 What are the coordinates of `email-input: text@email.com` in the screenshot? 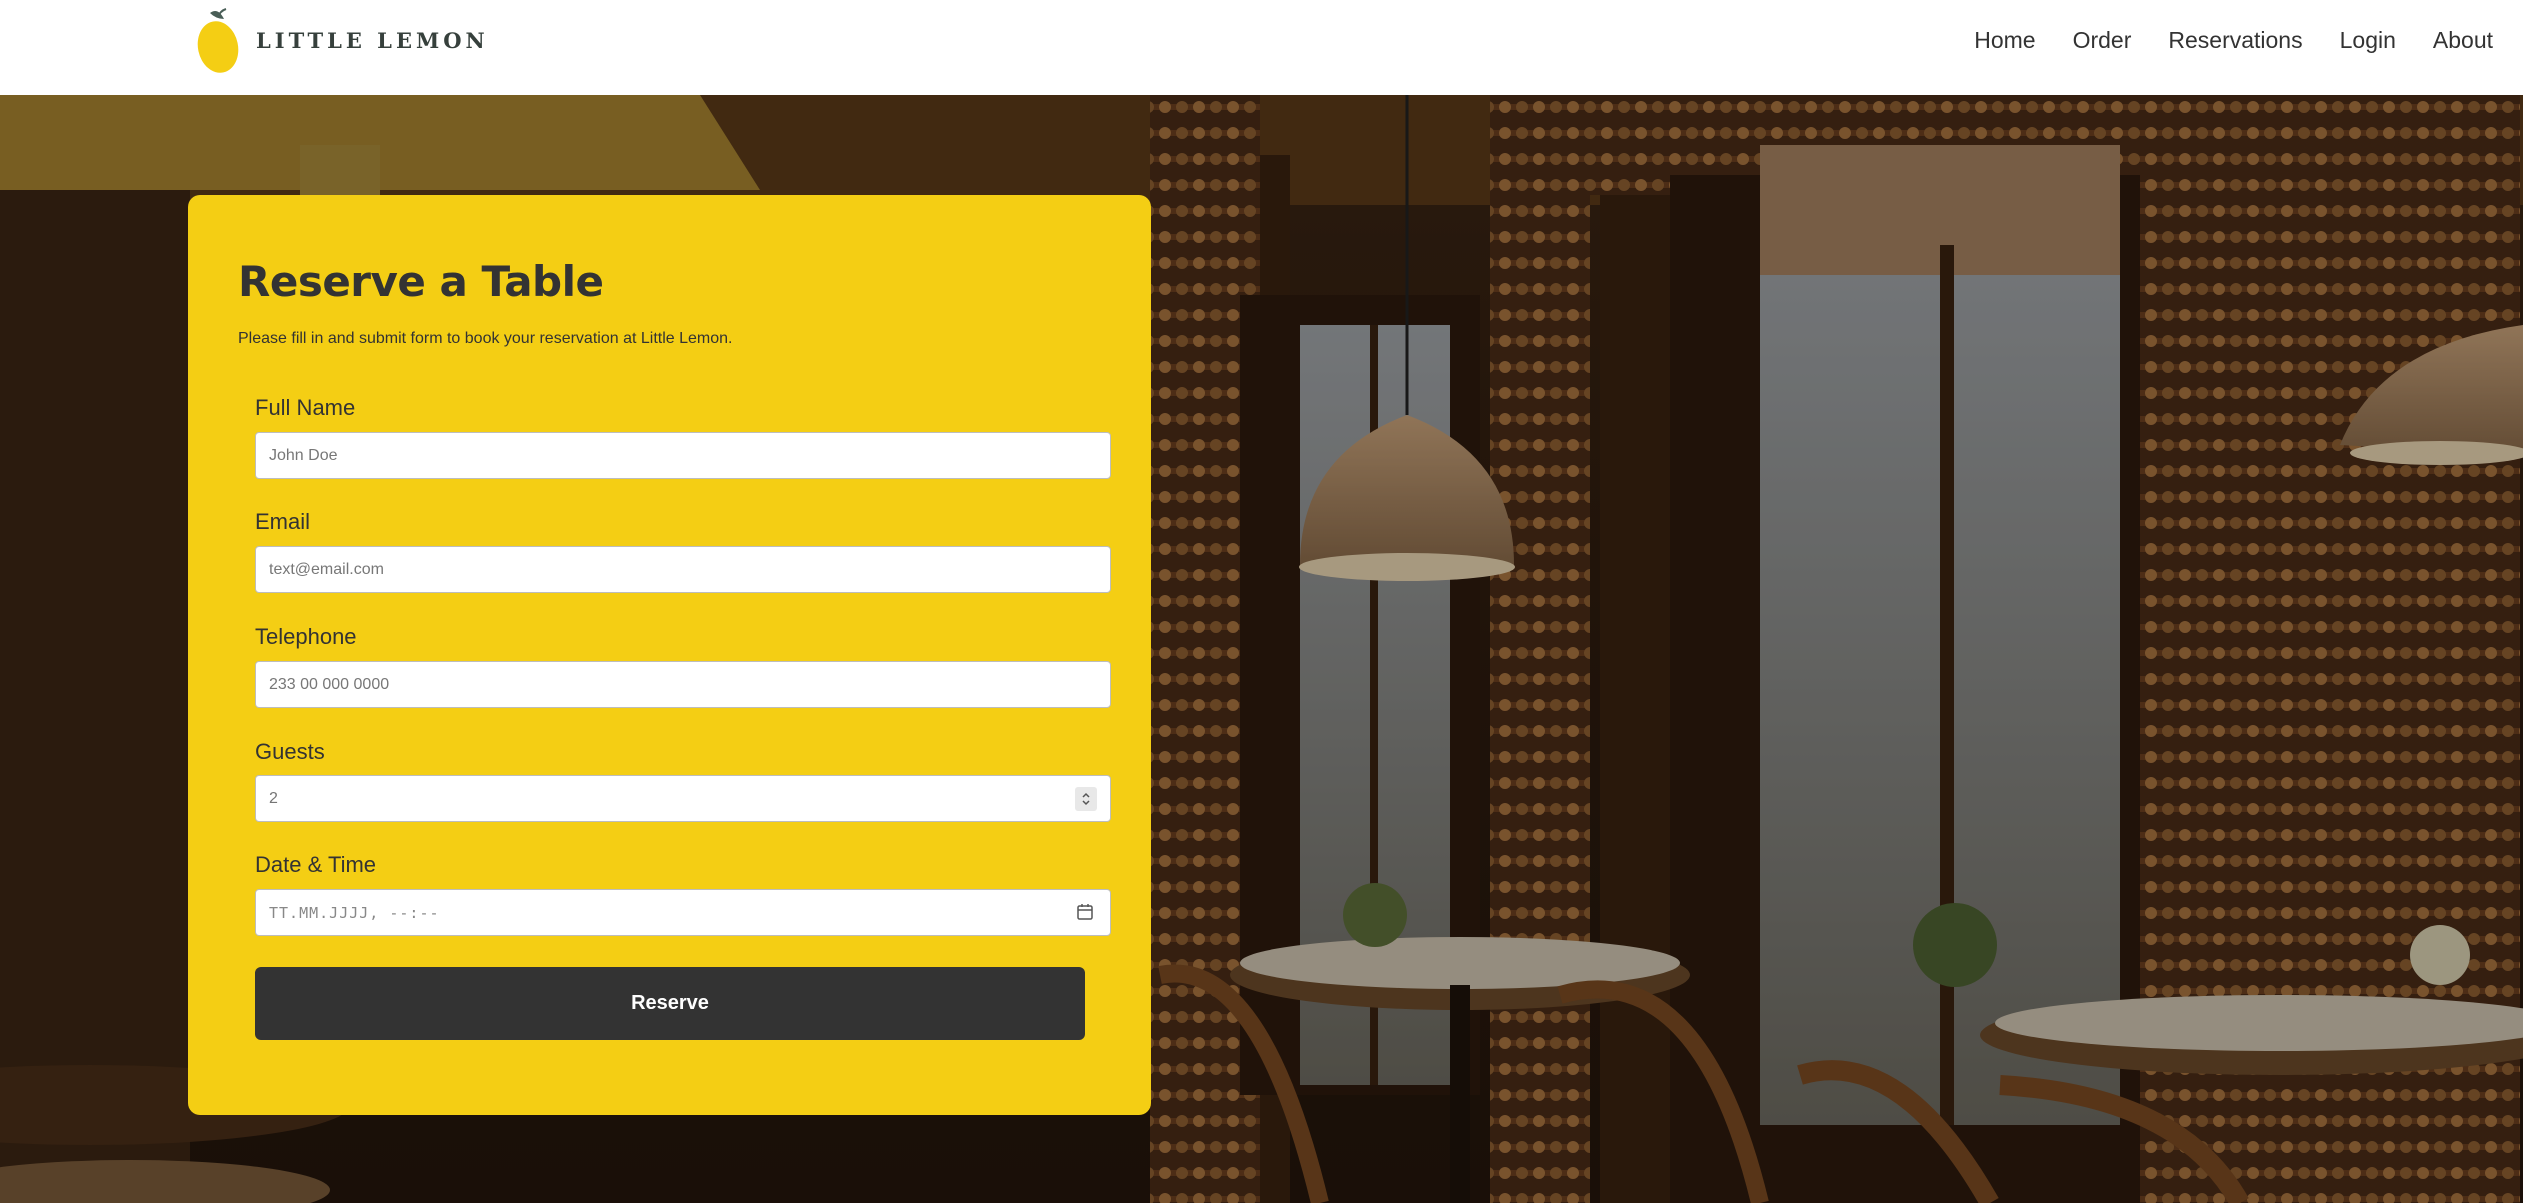 It's located at (683, 569).